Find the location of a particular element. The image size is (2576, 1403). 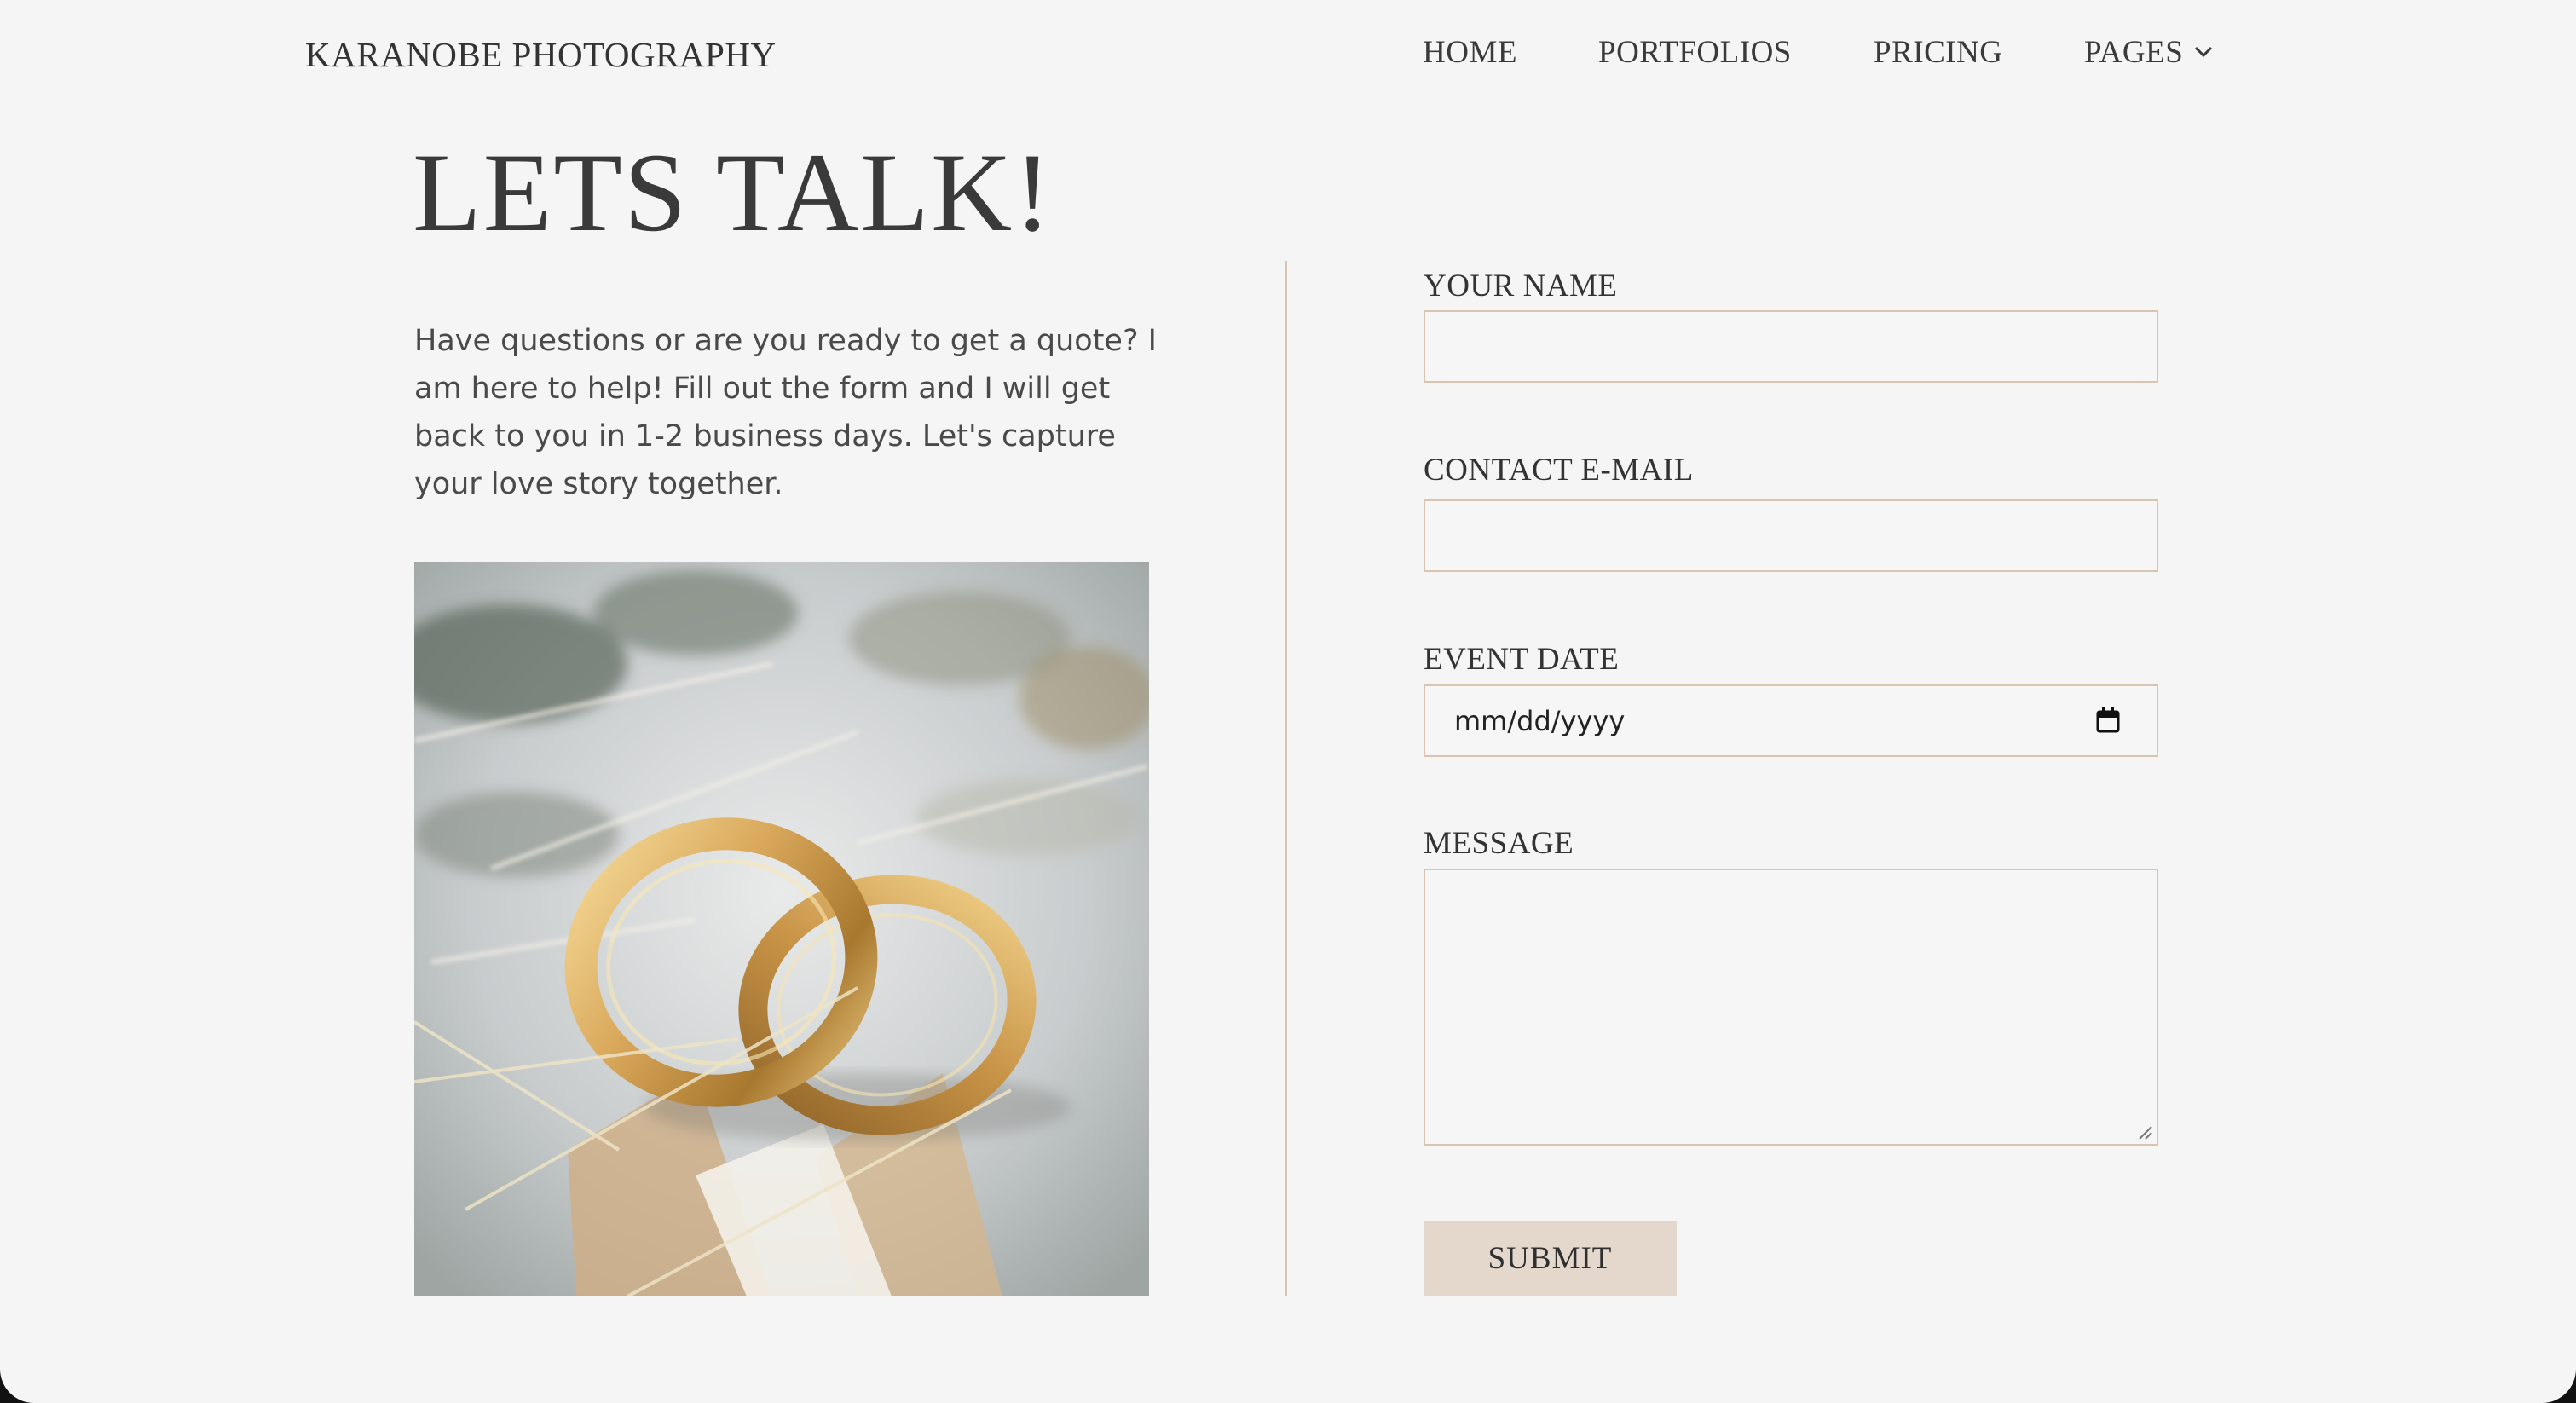

event-date-input: mm/dd/yyyy is located at coordinates (1791, 721).